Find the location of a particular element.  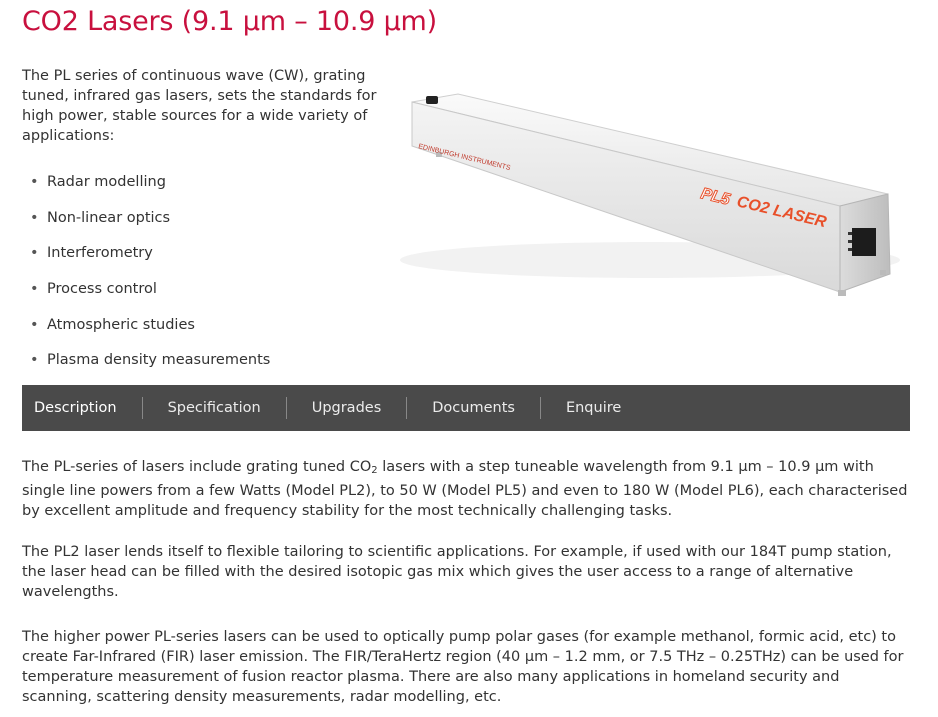

feature-item: Plasma density measurements is located at coordinates (146, 364).